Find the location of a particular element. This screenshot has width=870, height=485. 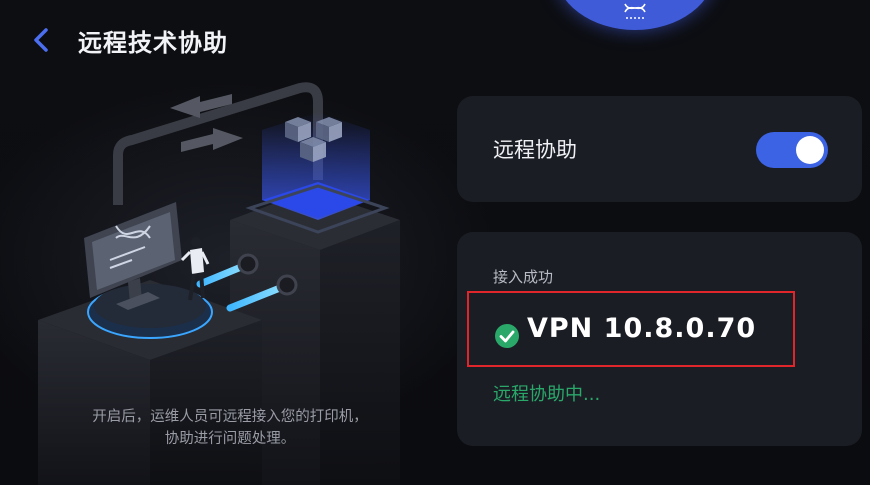

header: 远程技术协助 is located at coordinates (128, 40).